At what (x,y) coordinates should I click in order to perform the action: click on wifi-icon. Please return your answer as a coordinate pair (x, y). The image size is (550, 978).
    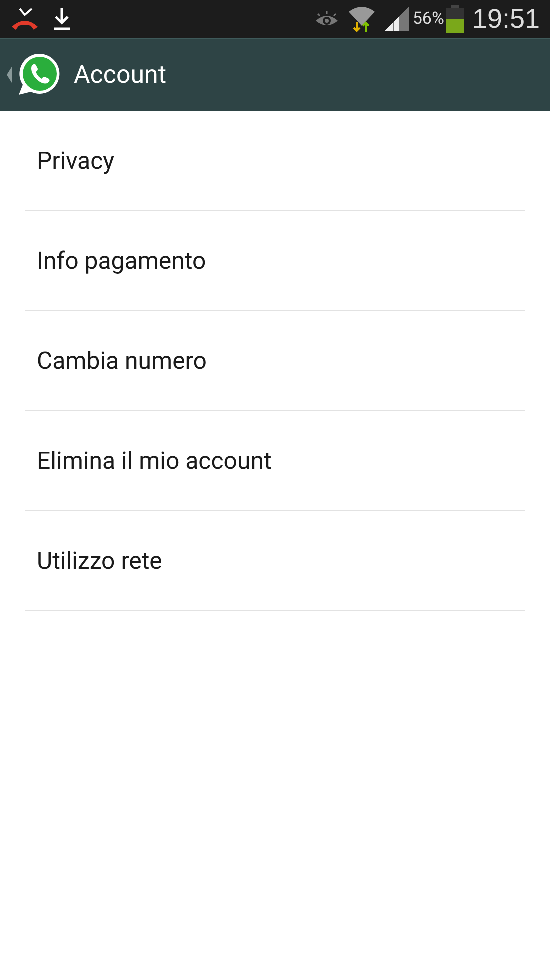
    Looking at the image, I should click on (362, 19).